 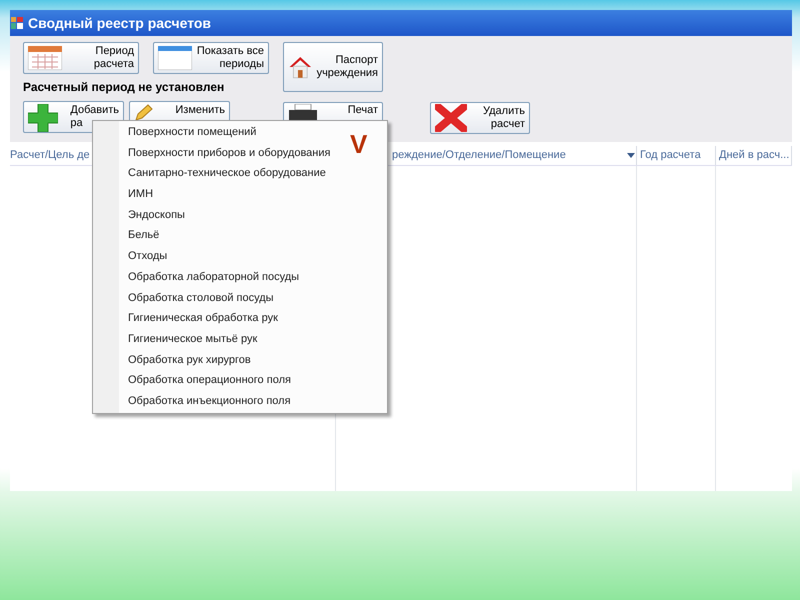 I want to click on period-status: Расчетный период не установлен, so click(x=124, y=87).